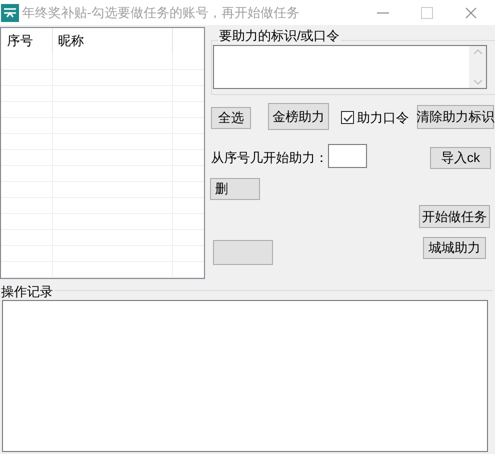  What do you see at coordinates (471, 12) in the screenshot?
I see `close-icon` at bounding box center [471, 12].